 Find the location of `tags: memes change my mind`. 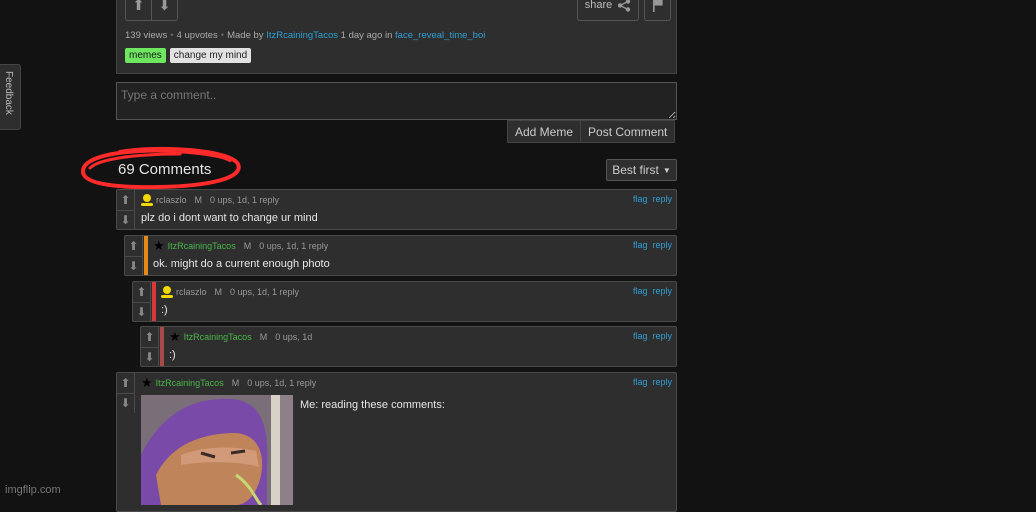

tags: memes change my mind is located at coordinates (188, 55).